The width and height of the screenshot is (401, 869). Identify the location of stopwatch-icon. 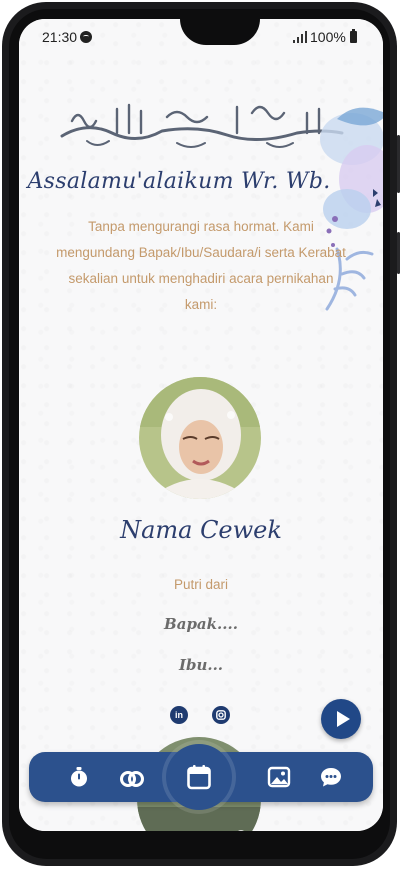
(79, 777).